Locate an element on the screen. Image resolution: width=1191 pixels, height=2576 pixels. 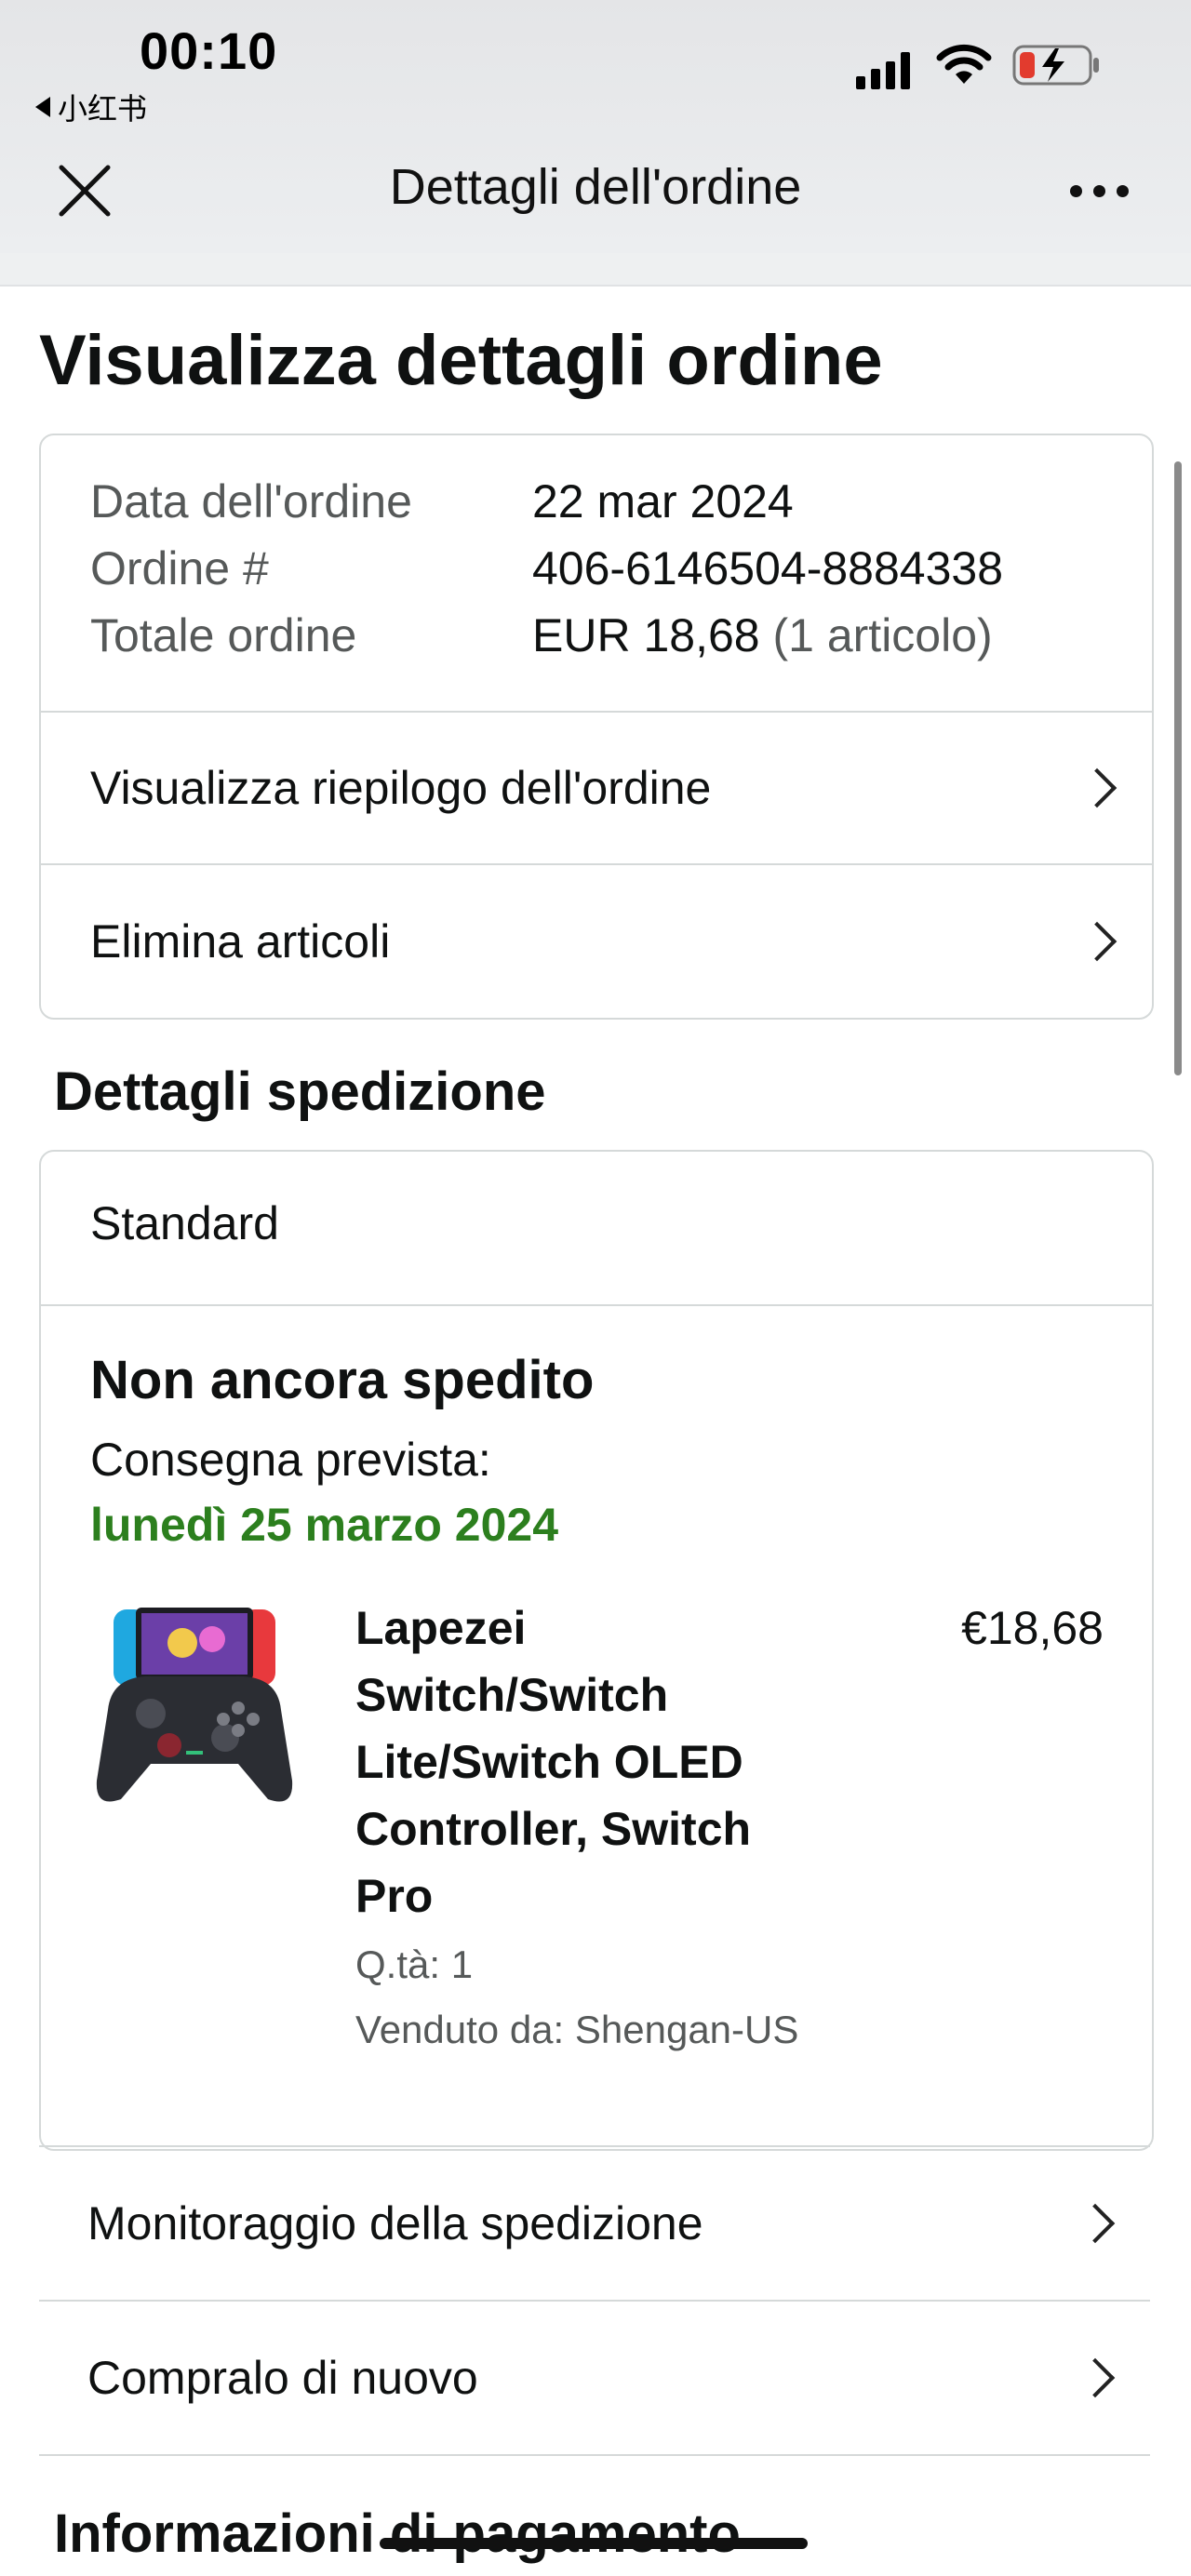
buy-again-label: Compralo di nuovo is located at coordinates (282, 2378).